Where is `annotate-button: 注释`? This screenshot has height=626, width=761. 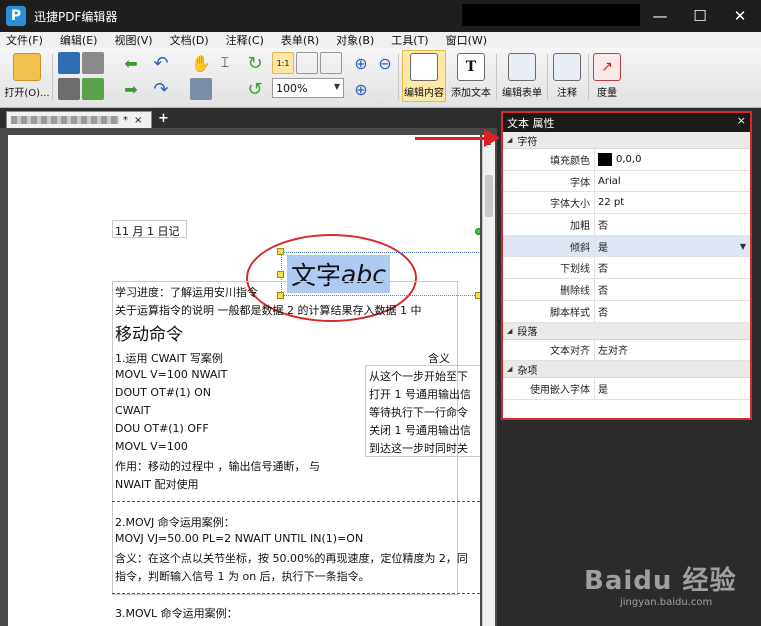 annotate-button: 注释 is located at coordinates (567, 76).